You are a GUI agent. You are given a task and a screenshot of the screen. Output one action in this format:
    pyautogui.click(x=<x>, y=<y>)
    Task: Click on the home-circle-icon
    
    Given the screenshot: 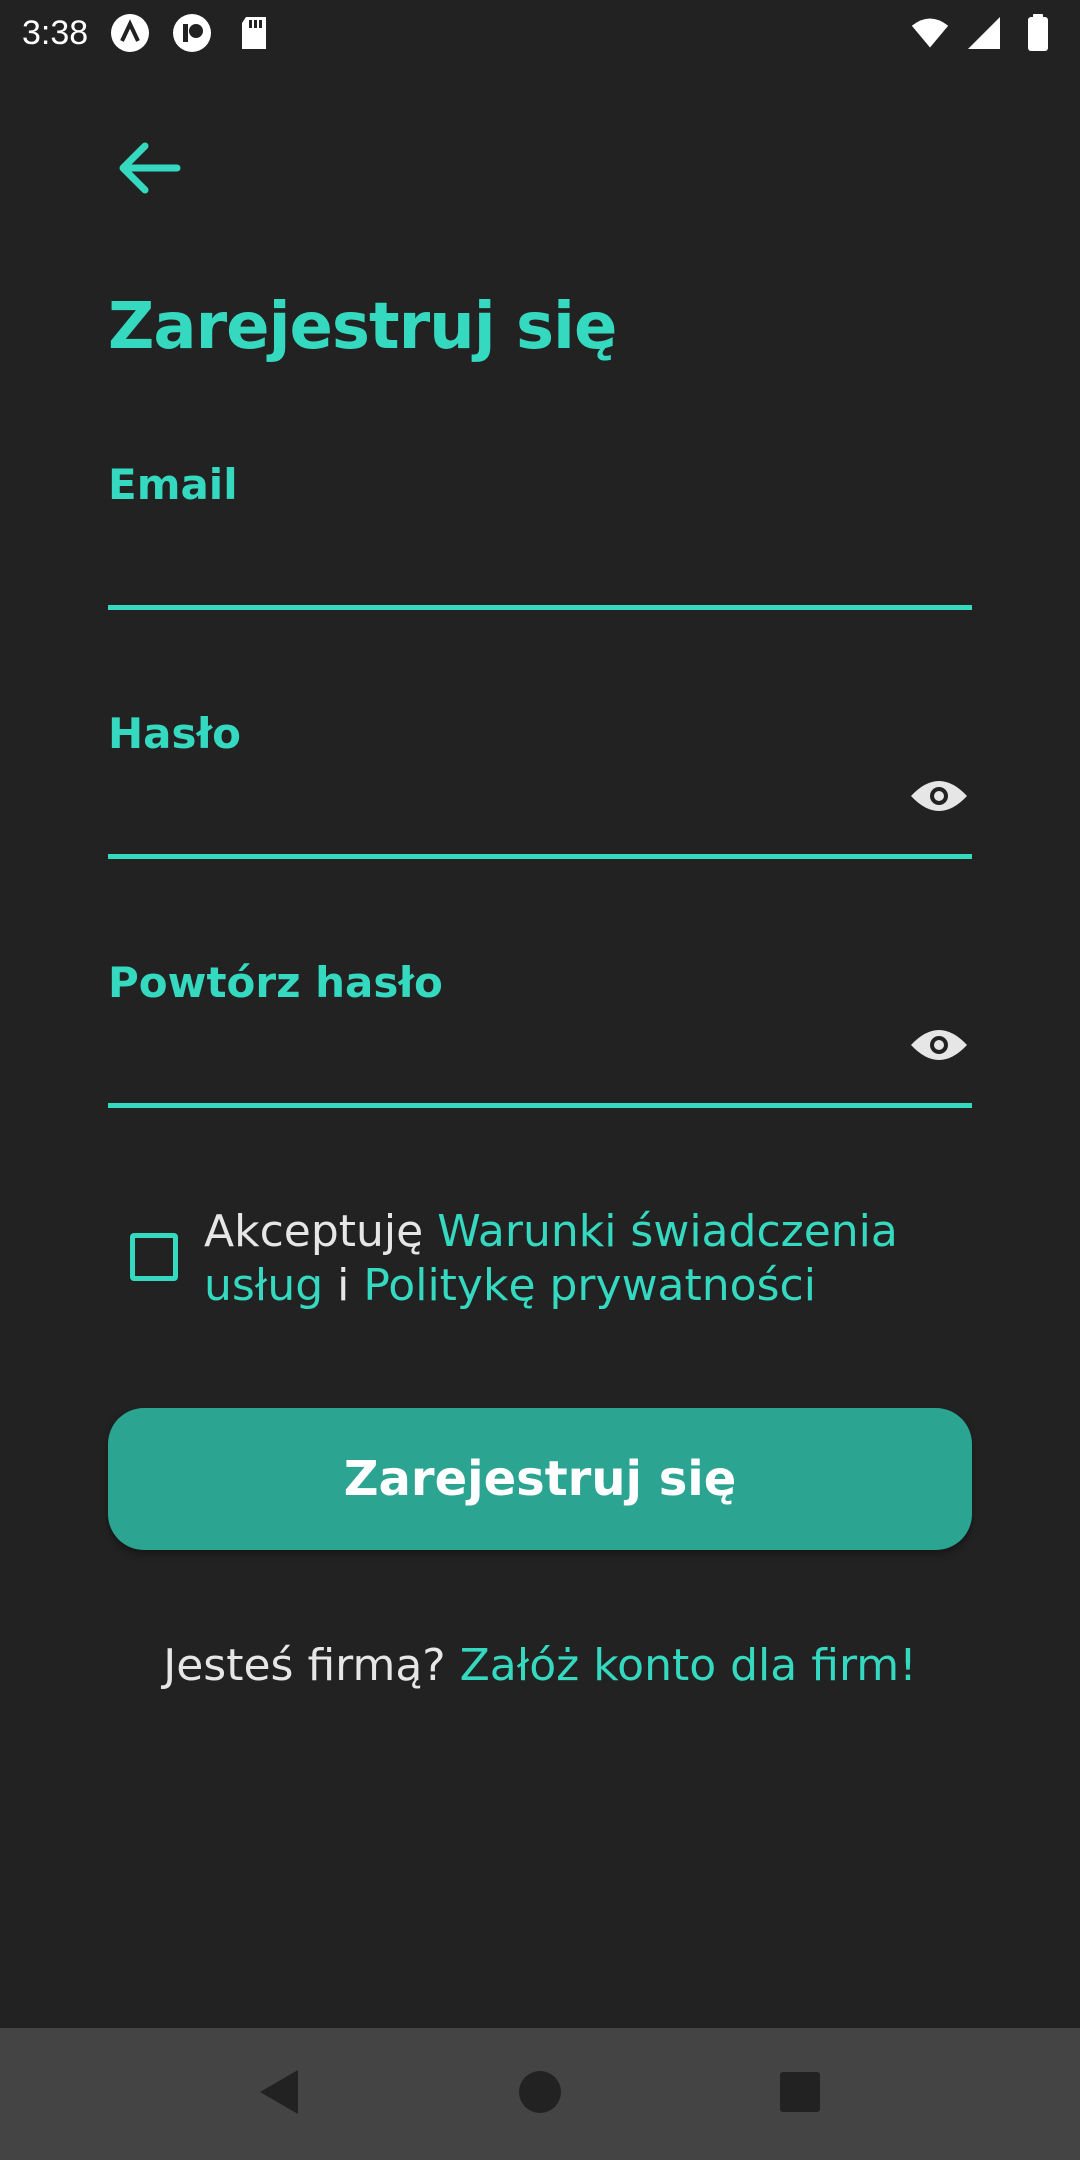 What is the action you would take?
    pyautogui.click(x=540, y=2094)
    